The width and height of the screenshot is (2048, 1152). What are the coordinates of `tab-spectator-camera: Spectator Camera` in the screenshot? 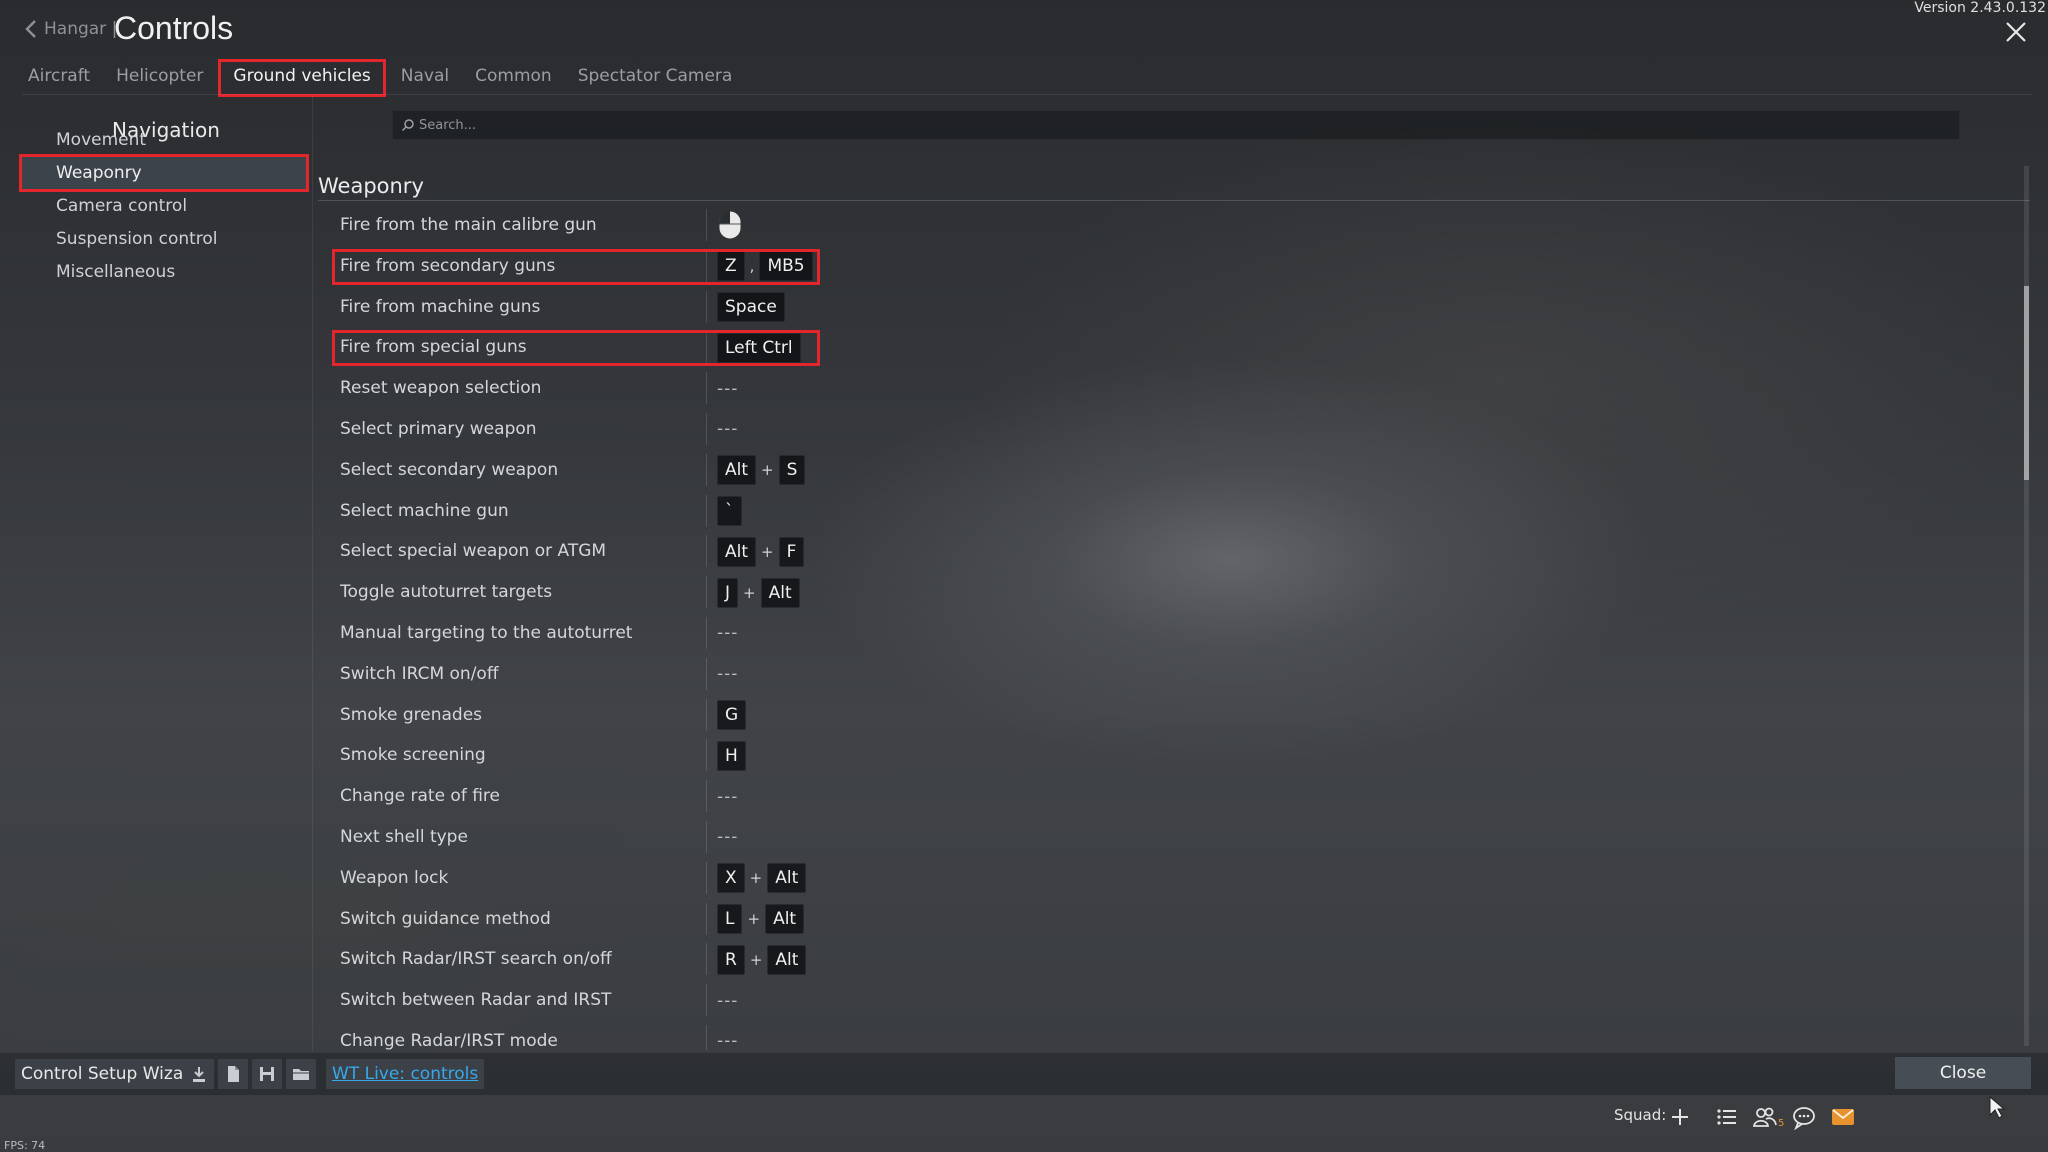 It's located at (655, 78).